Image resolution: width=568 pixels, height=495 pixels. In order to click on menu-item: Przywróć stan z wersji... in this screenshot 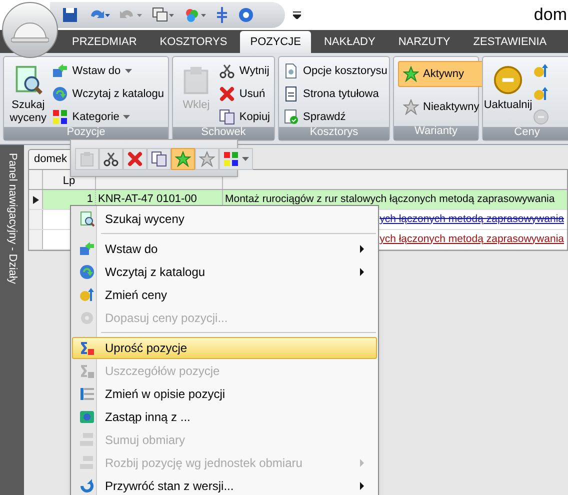, I will do `click(224, 485)`.